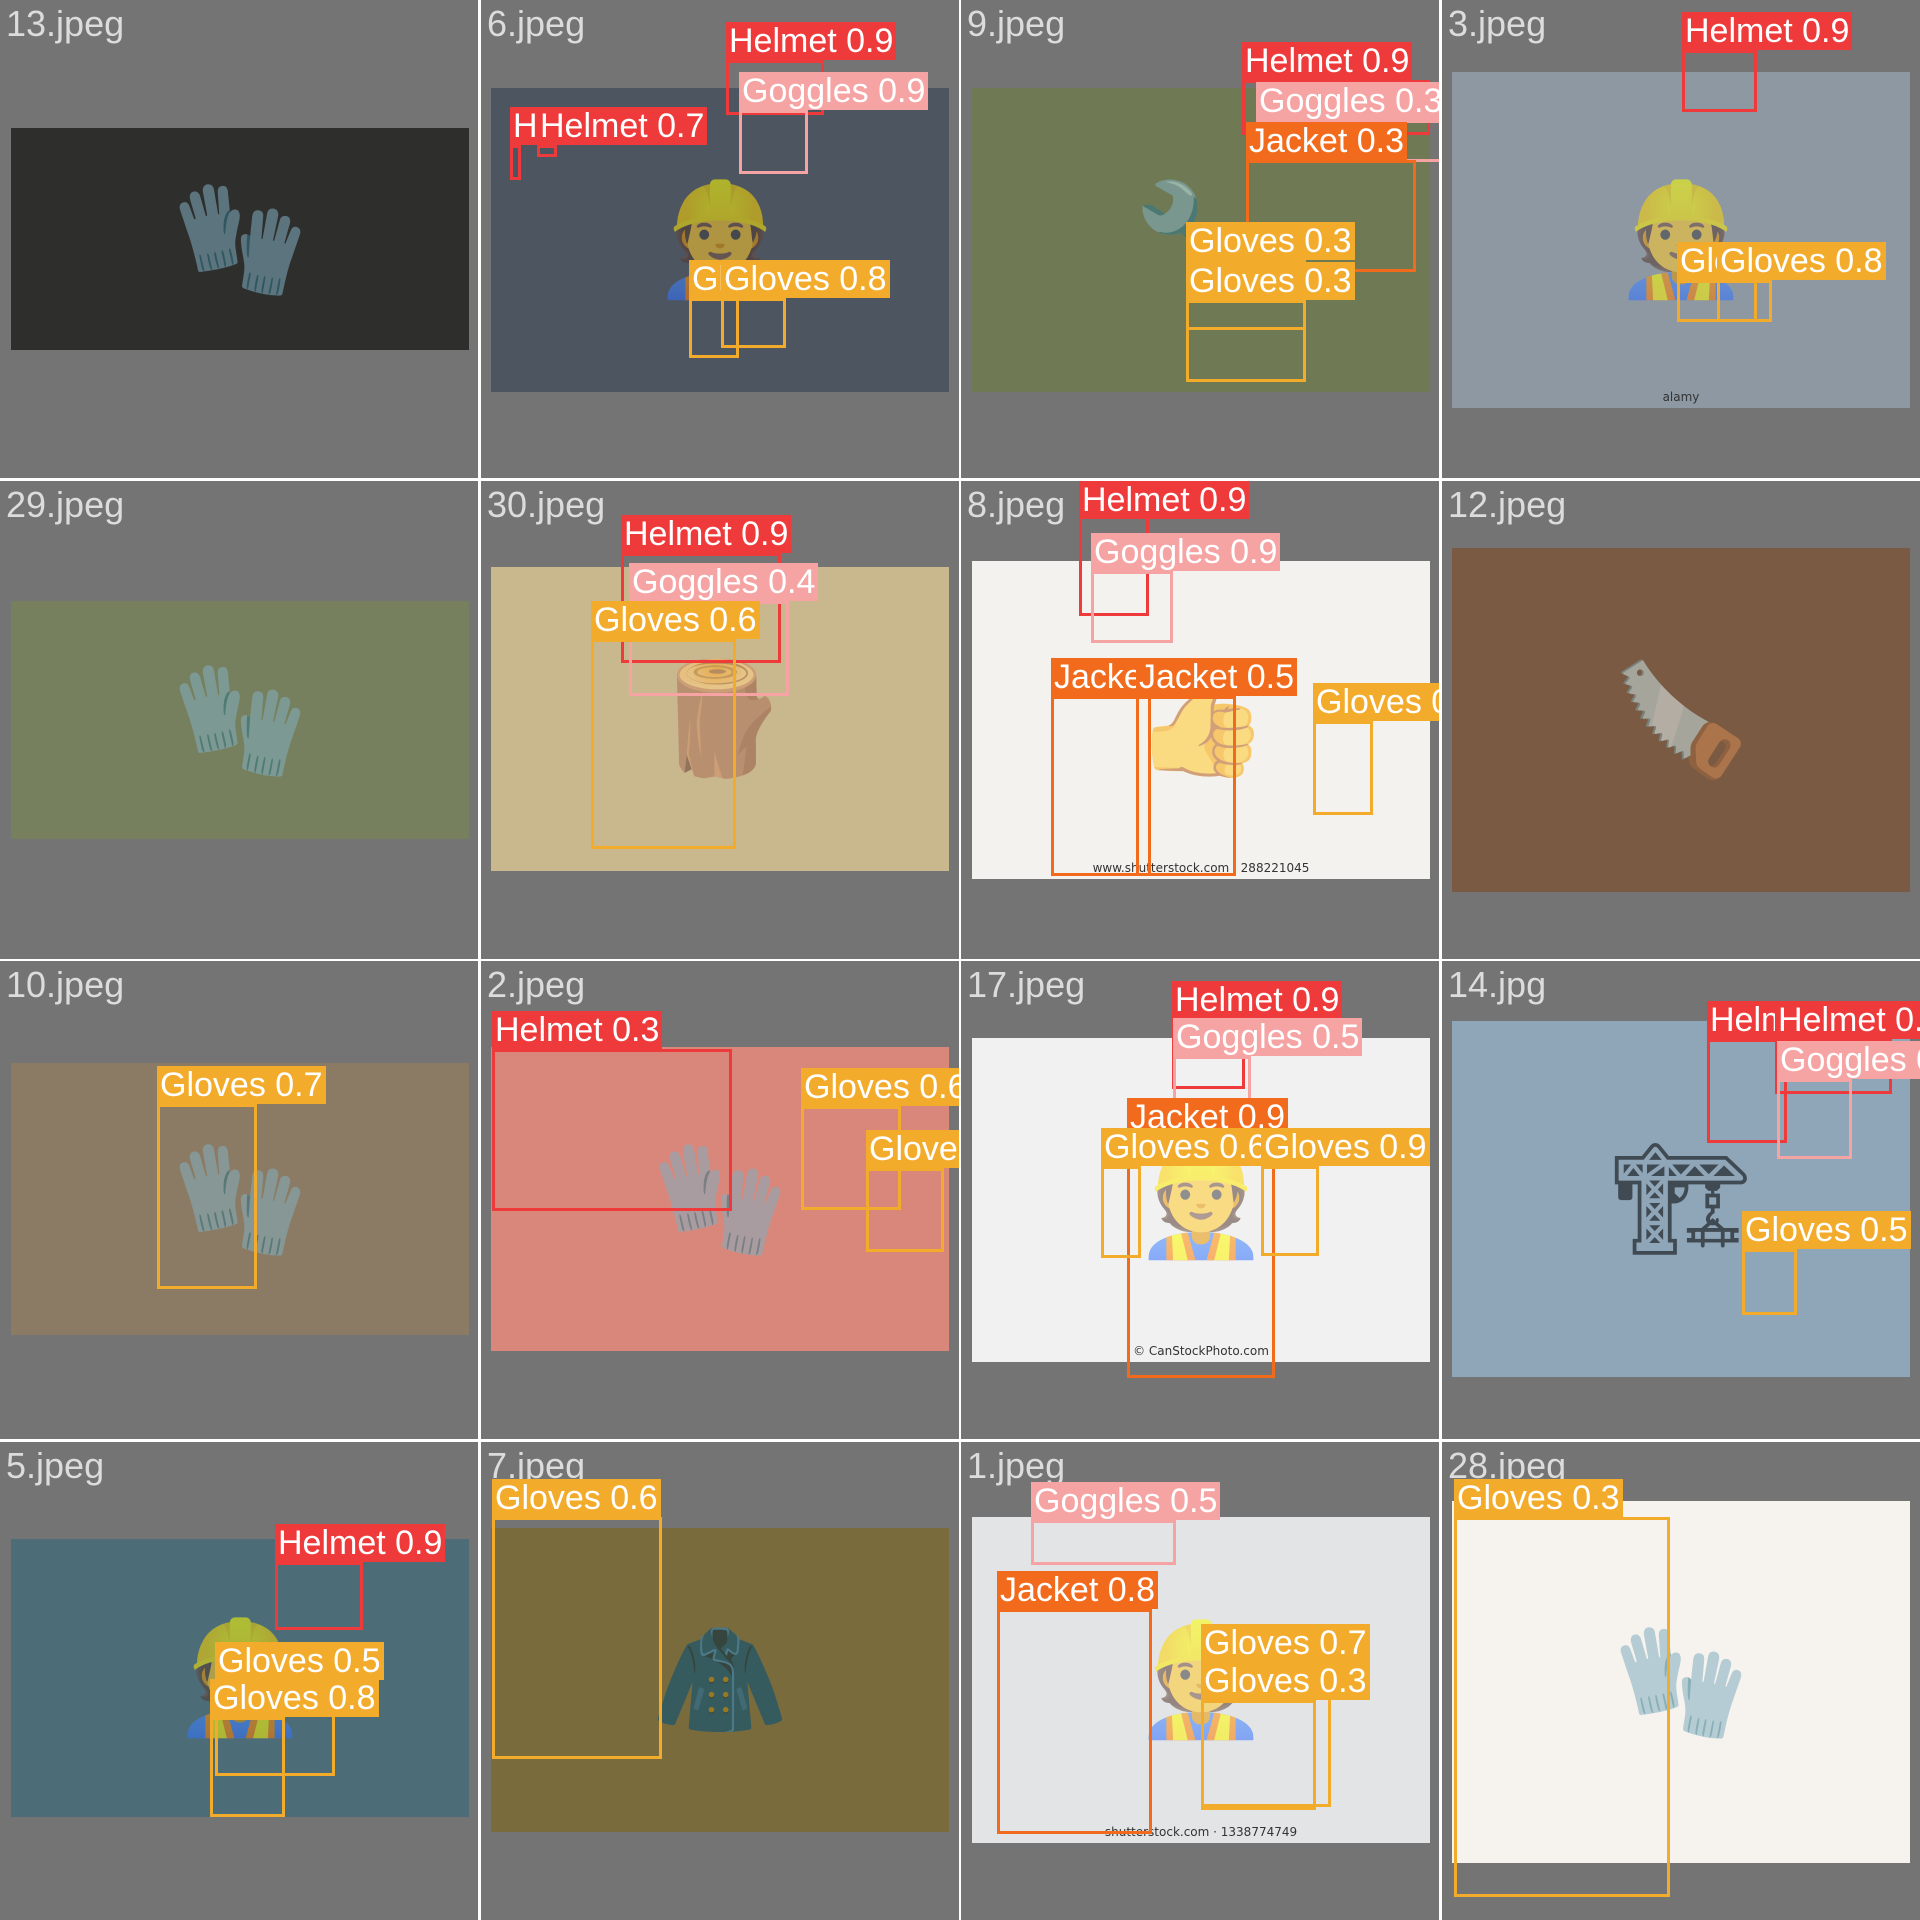 The width and height of the screenshot is (1920, 1920). What do you see at coordinates (1345, 1147) in the screenshot?
I see `detection-label-gloves: Gloves 0.9` at bounding box center [1345, 1147].